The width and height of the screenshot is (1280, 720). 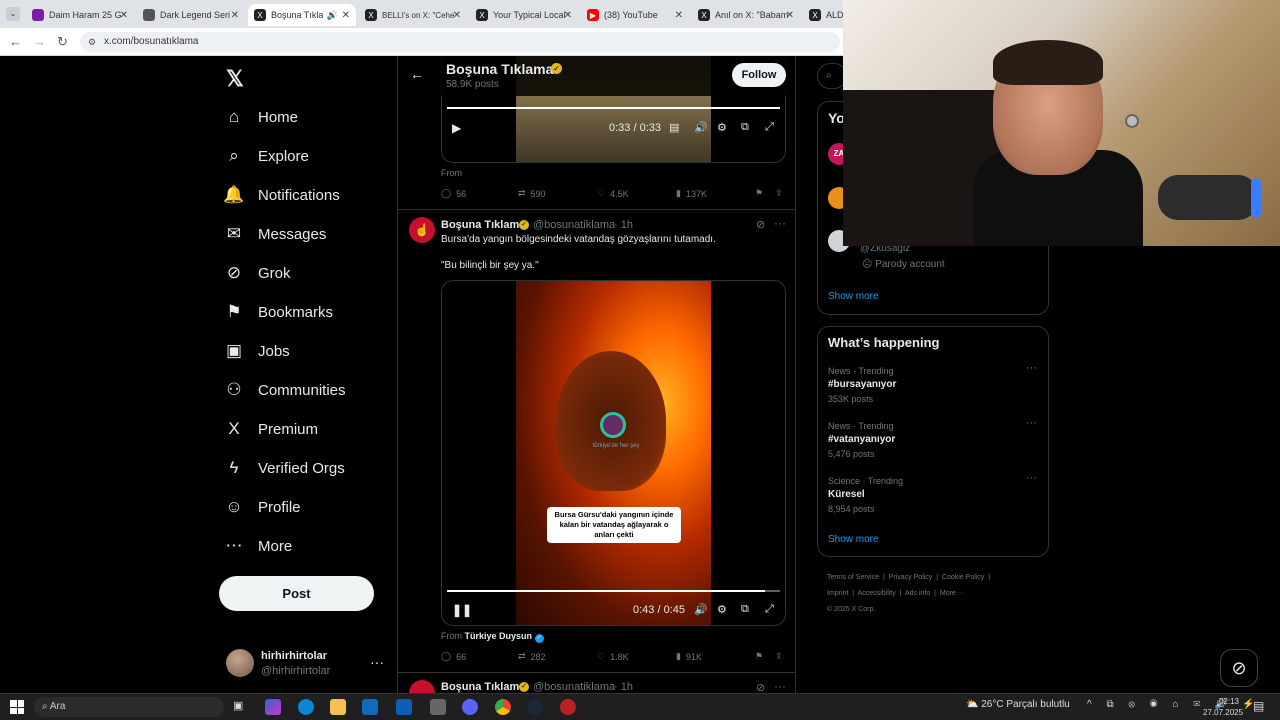 What do you see at coordinates (917, 593) in the screenshot?
I see `footer-link: Ads info` at bounding box center [917, 593].